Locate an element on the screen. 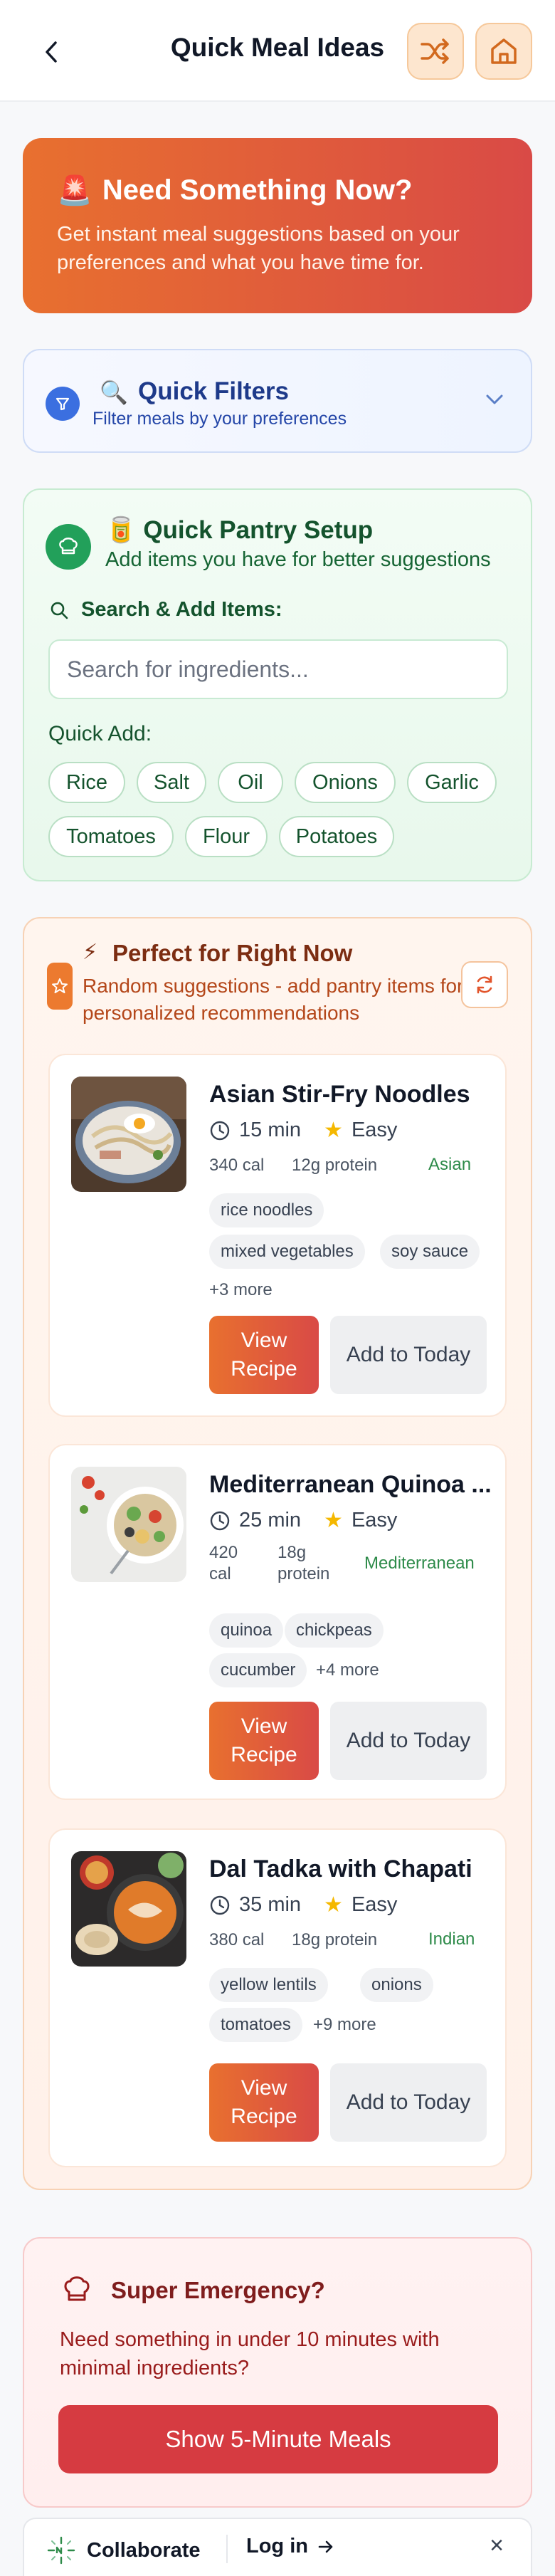 The width and height of the screenshot is (555, 2576). chevron-down-icon is located at coordinates (495, 399).